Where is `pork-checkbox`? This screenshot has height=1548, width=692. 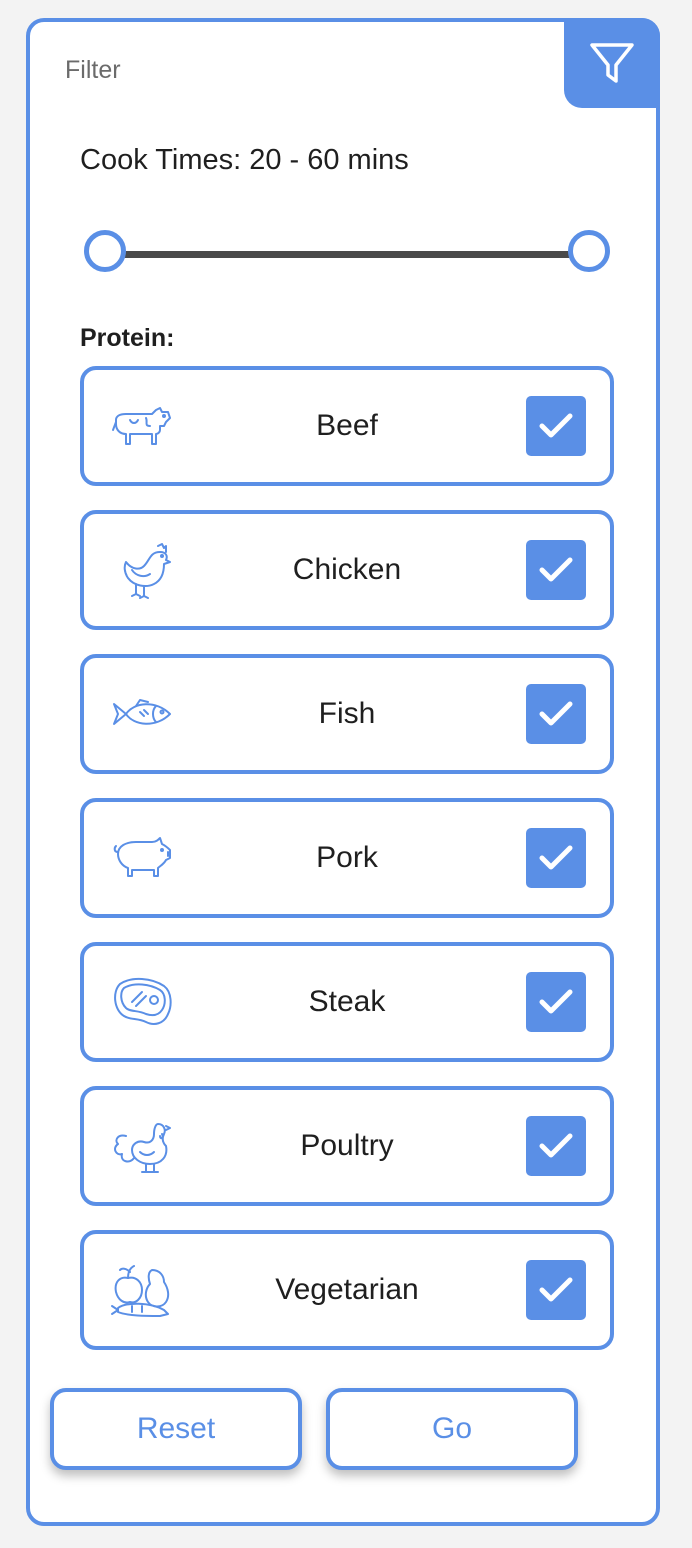
pork-checkbox is located at coordinates (556, 858).